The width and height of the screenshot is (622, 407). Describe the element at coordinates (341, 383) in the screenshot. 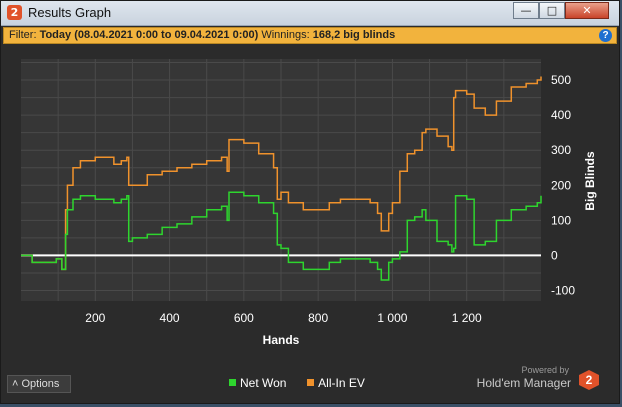

I see `legend-label: All-In EV` at that location.